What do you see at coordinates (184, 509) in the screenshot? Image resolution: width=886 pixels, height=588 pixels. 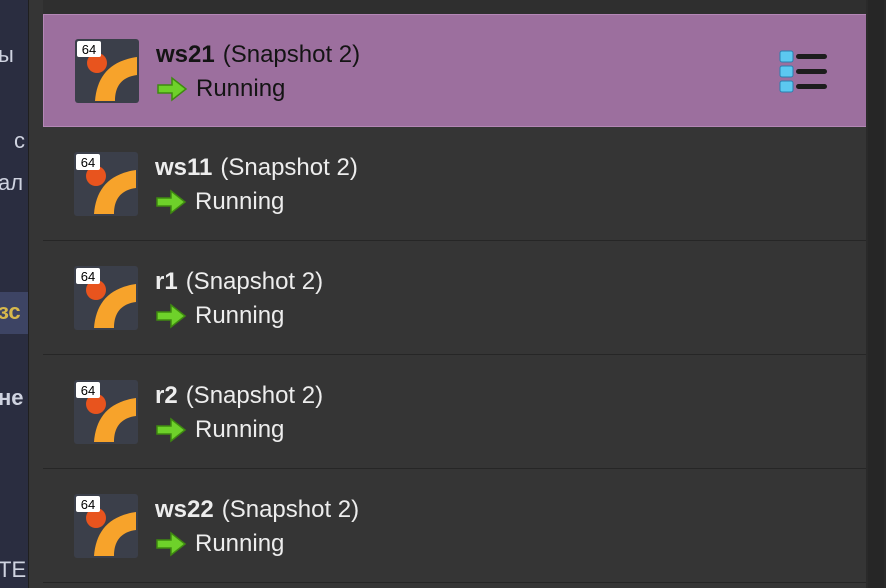 I see `vm-name: ws22` at bounding box center [184, 509].